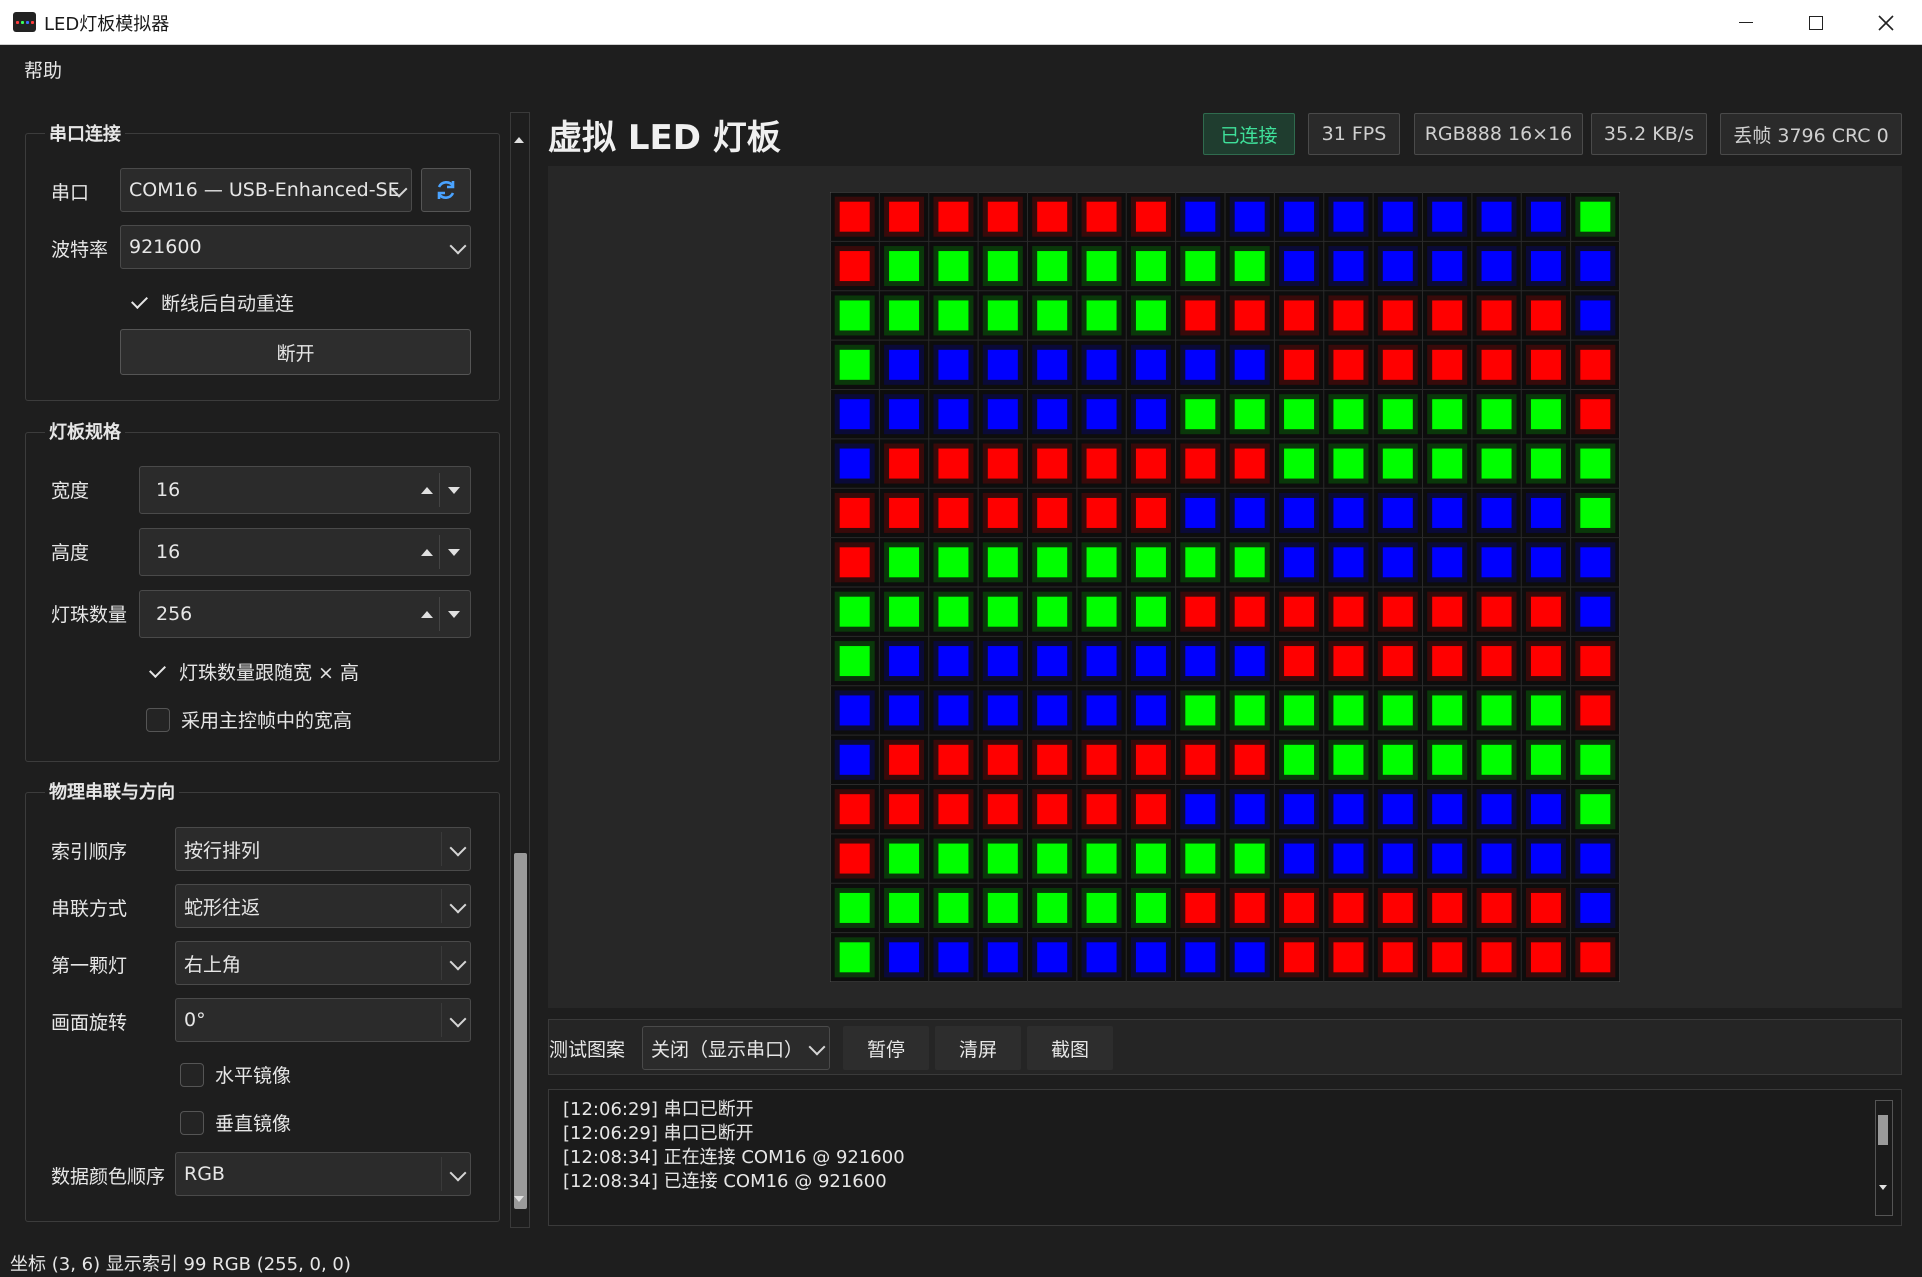 The image size is (1922, 1277). What do you see at coordinates (211, 302) in the screenshot?
I see `auto-reconnect-checkbox: 断线后自动重连` at bounding box center [211, 302].